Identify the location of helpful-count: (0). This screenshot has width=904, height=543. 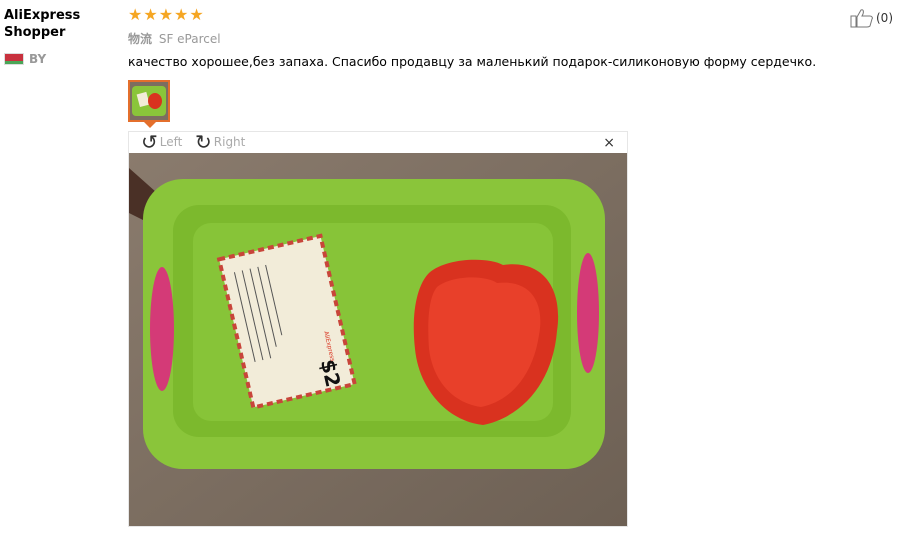
(884, 18).